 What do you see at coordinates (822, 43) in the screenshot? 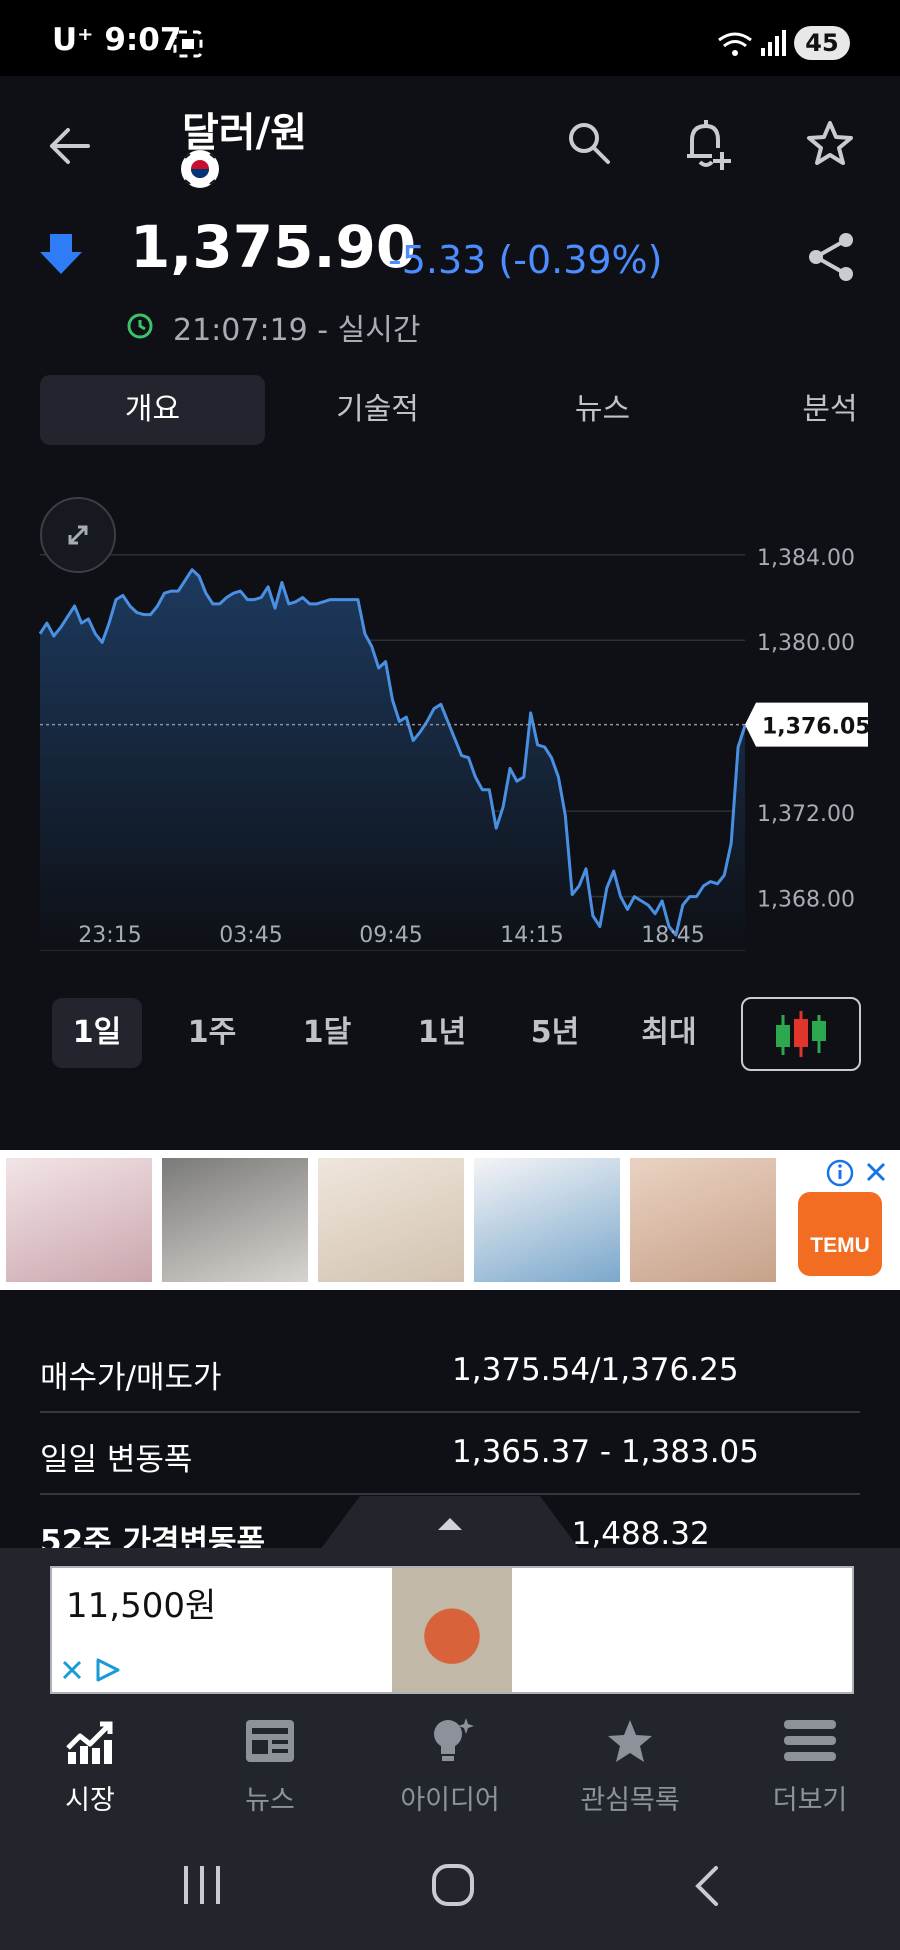
I see `battery-badge: 45` at bounding box center [822, 43].